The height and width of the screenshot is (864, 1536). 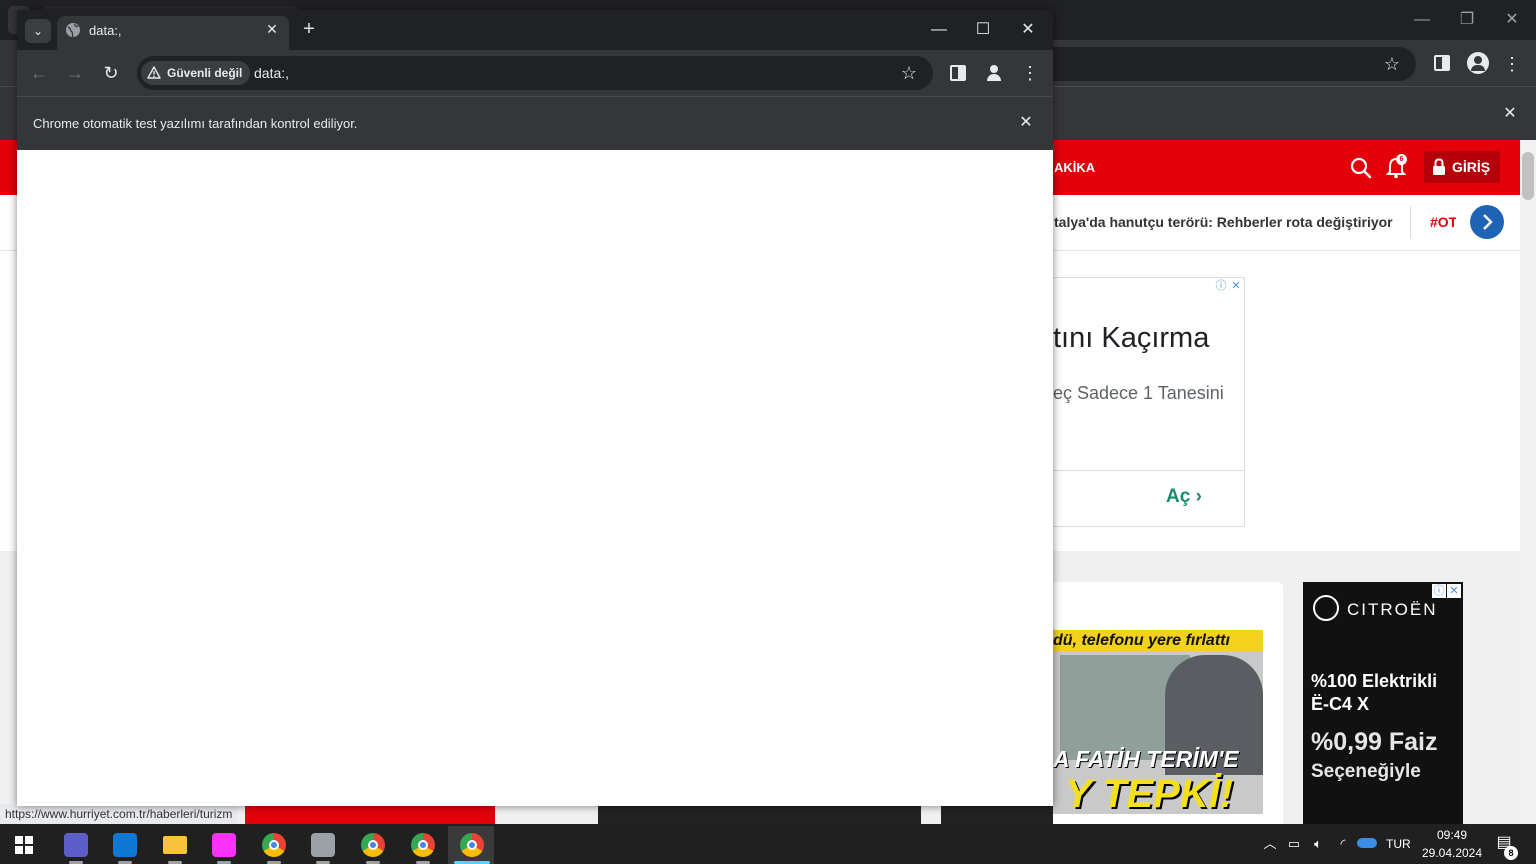 I want to click on close-window-button: ✕, so click(x=1028, y=30).